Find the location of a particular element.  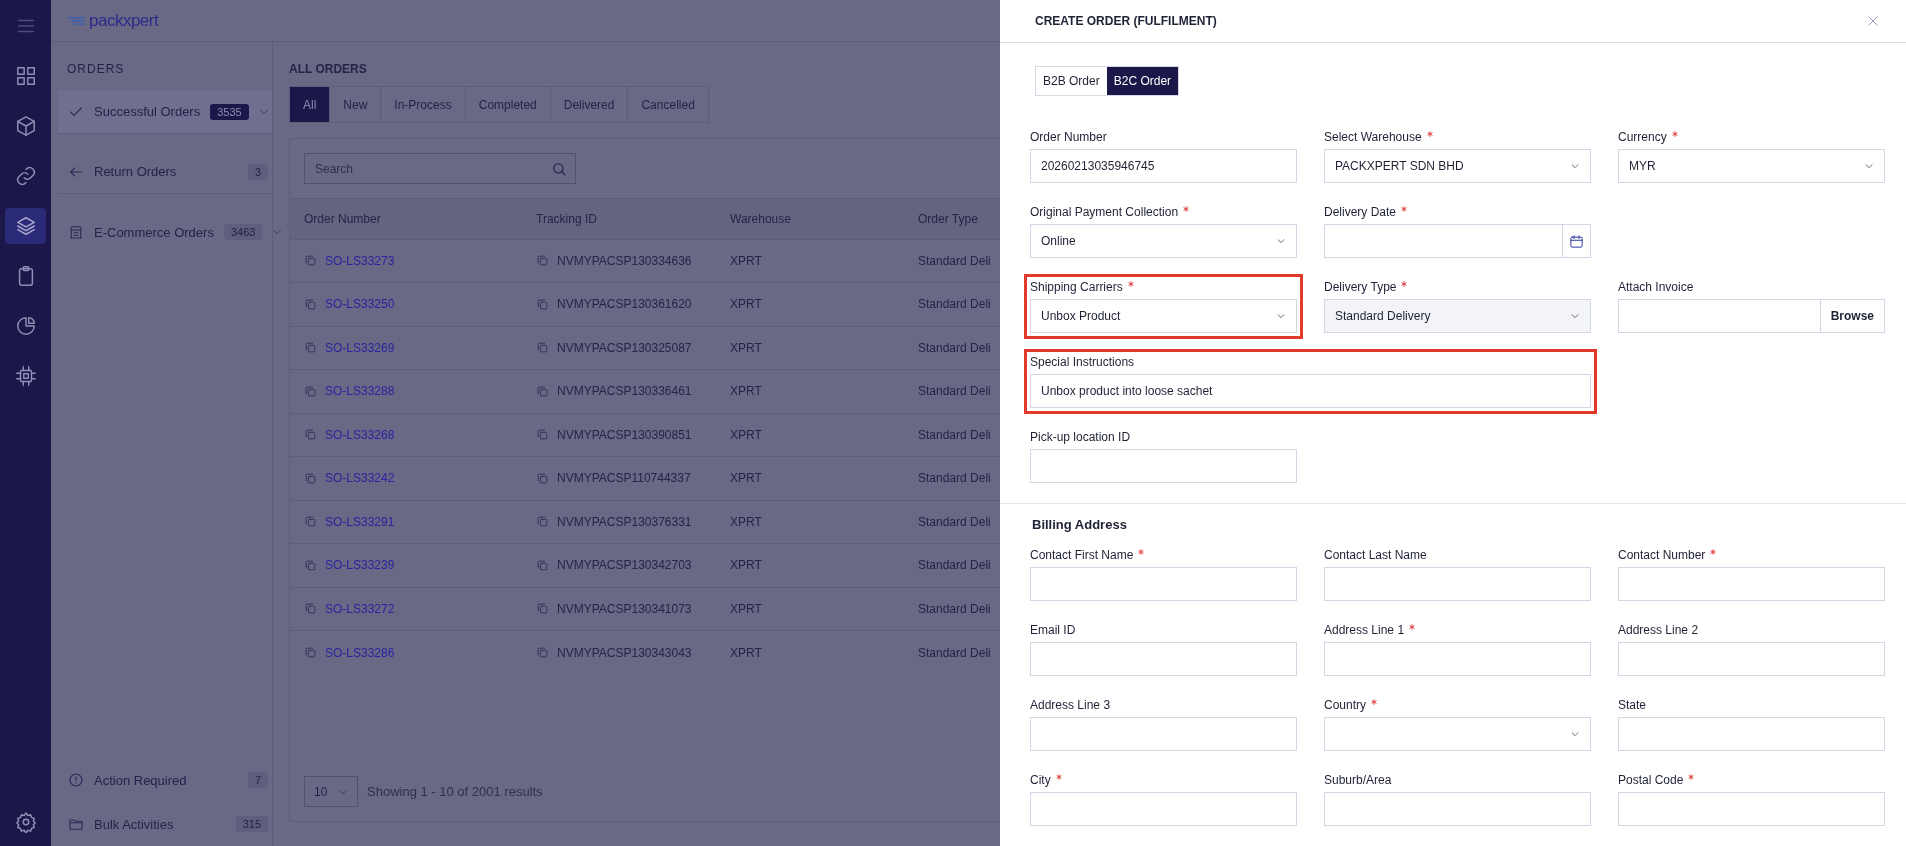

field-label: Suburb/Area is located at coordinates (1358, 780).